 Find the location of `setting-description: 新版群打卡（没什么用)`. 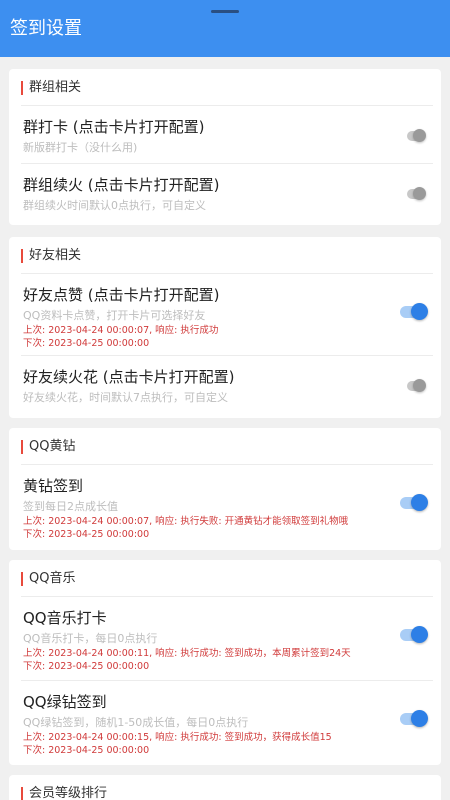

setting-description: 新版群打卡（没什么用) is located at coordinates (80, 147).